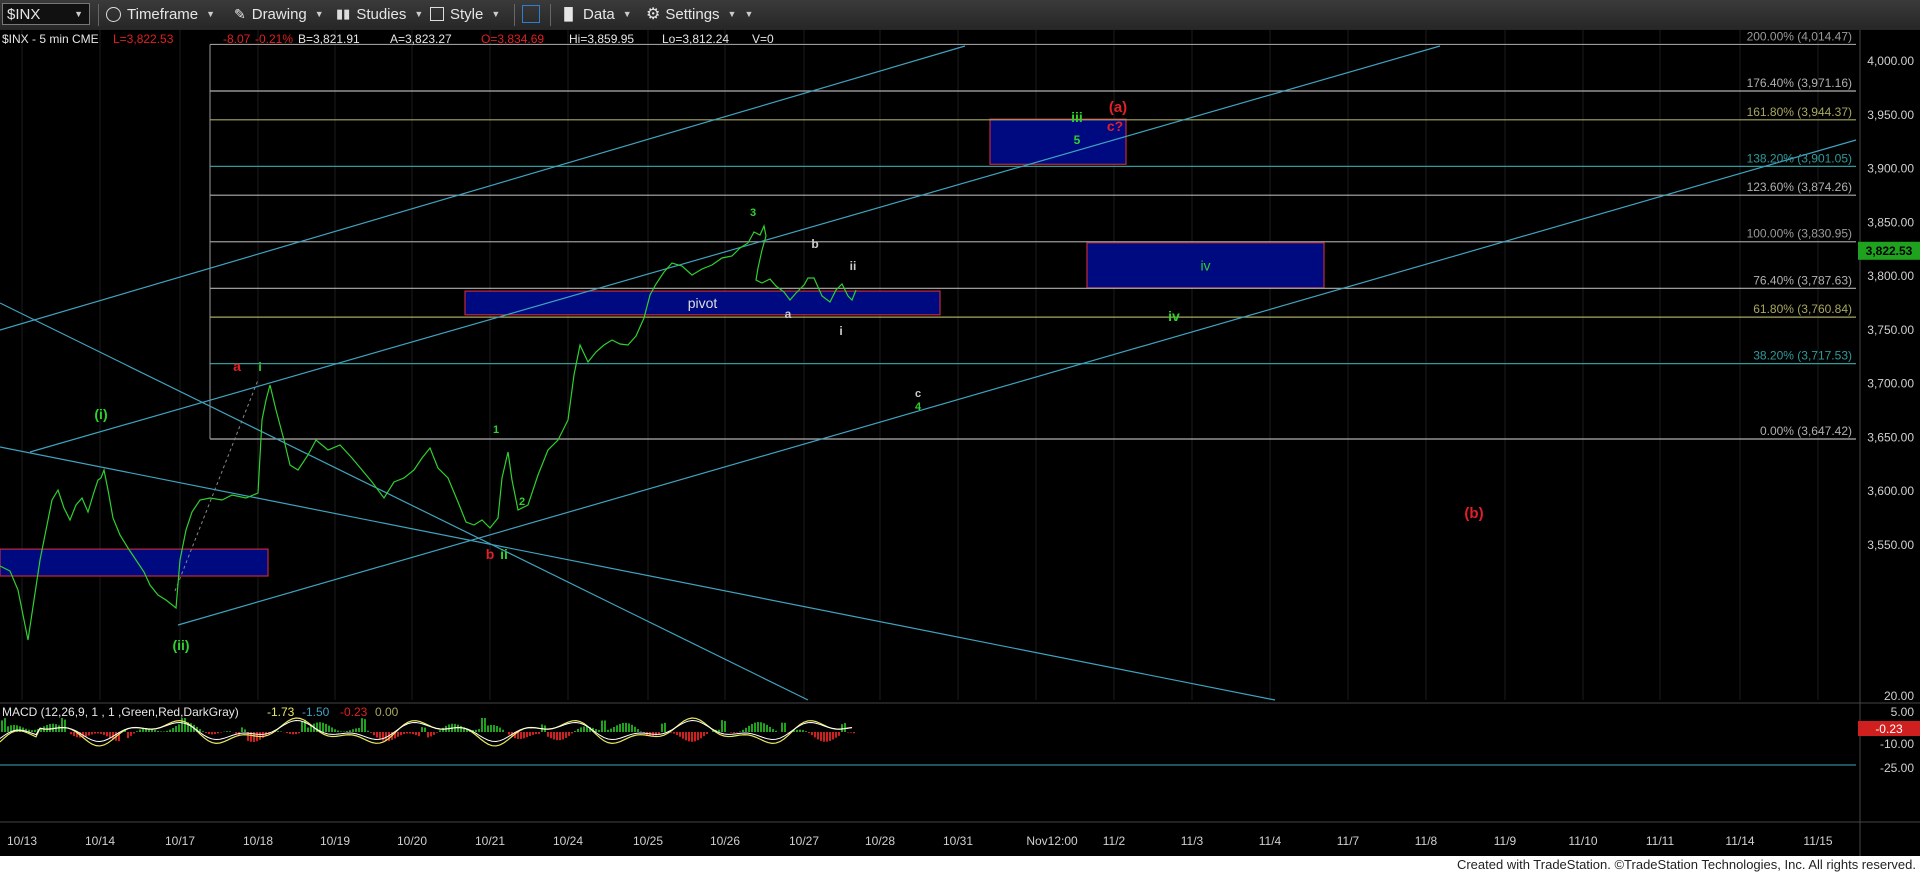 The image size is (1920, 874). I want to click on overflow-icon: ▼, so click(748, 14).